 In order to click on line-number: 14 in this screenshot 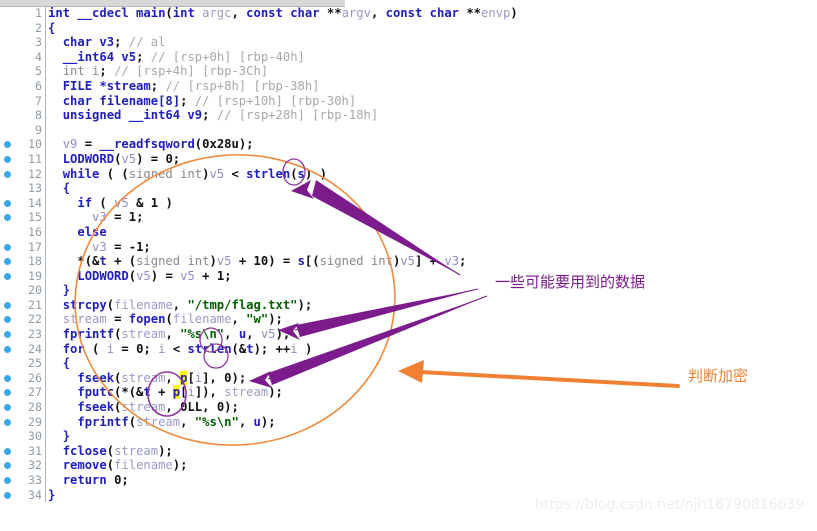, I will do `click(35, 202)`.